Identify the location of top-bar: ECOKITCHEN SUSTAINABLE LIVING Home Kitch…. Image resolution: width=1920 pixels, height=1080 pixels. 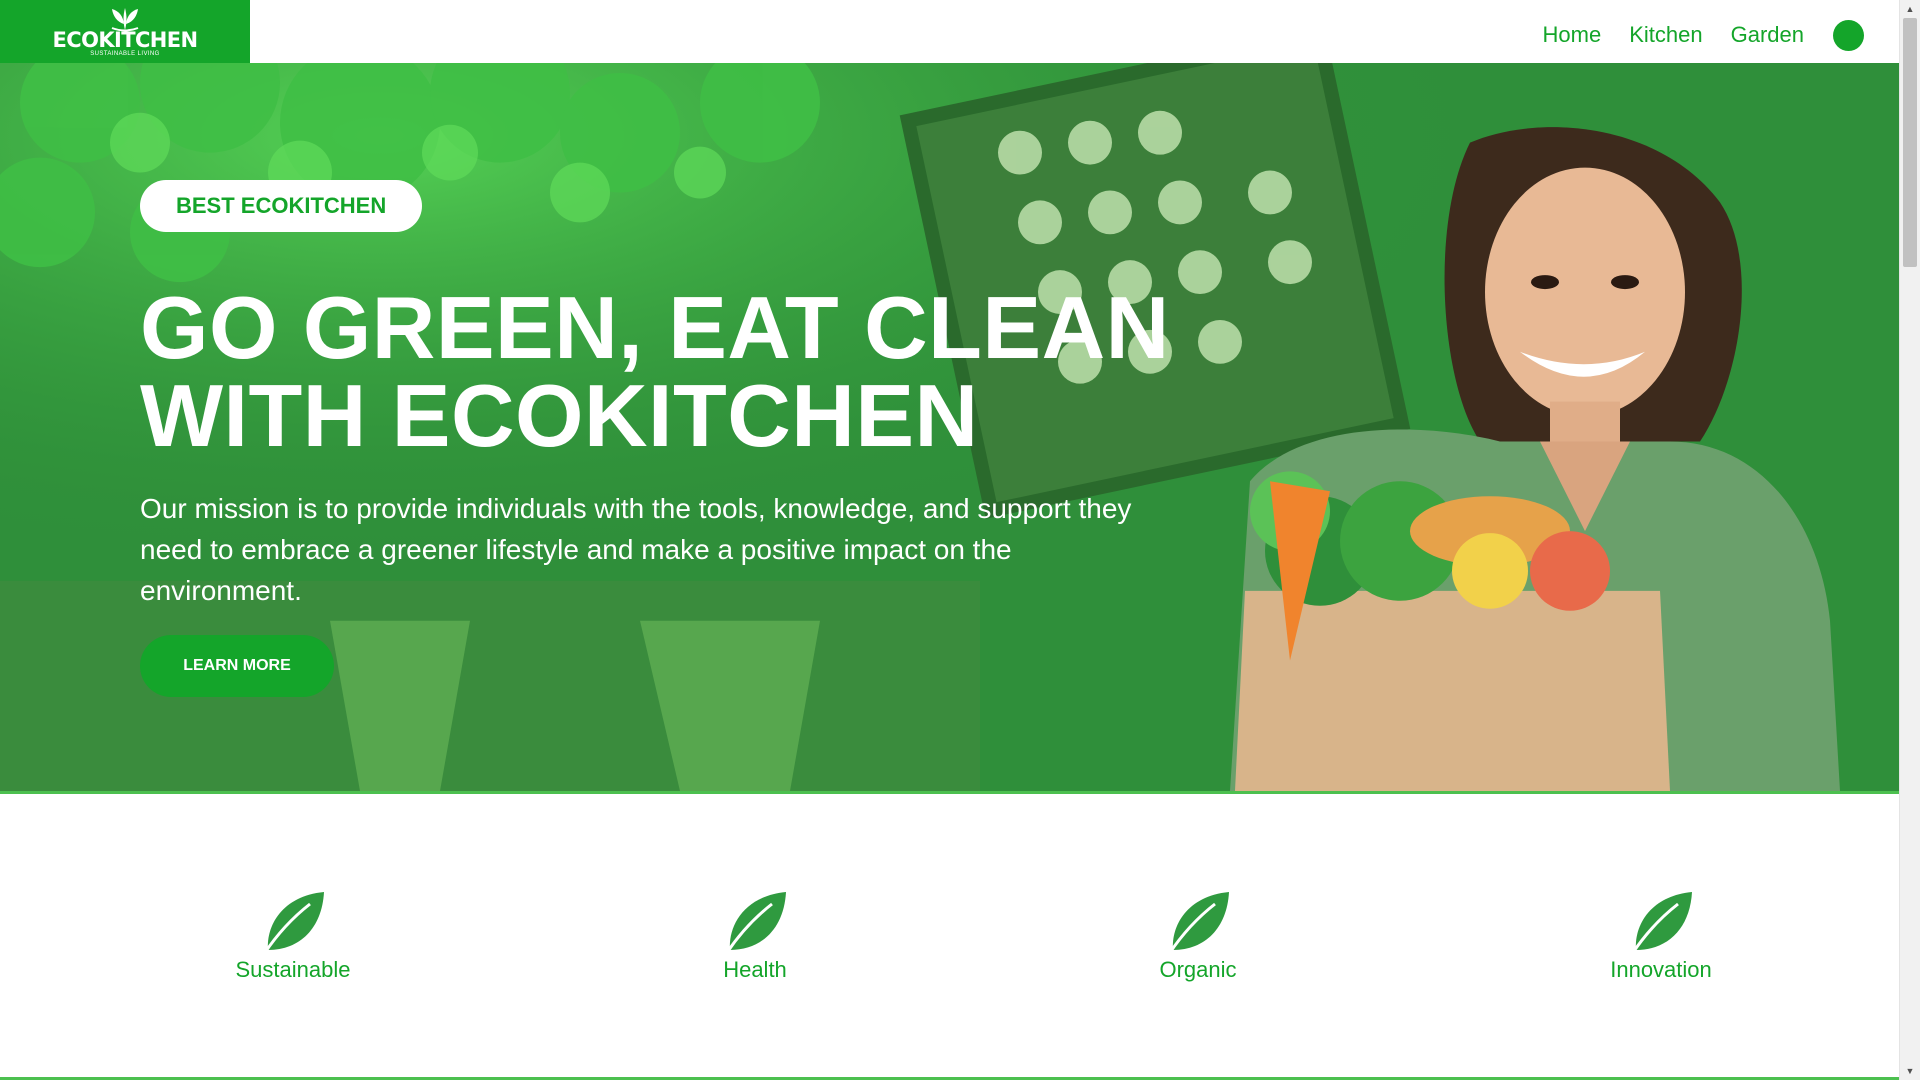
(949, 31).